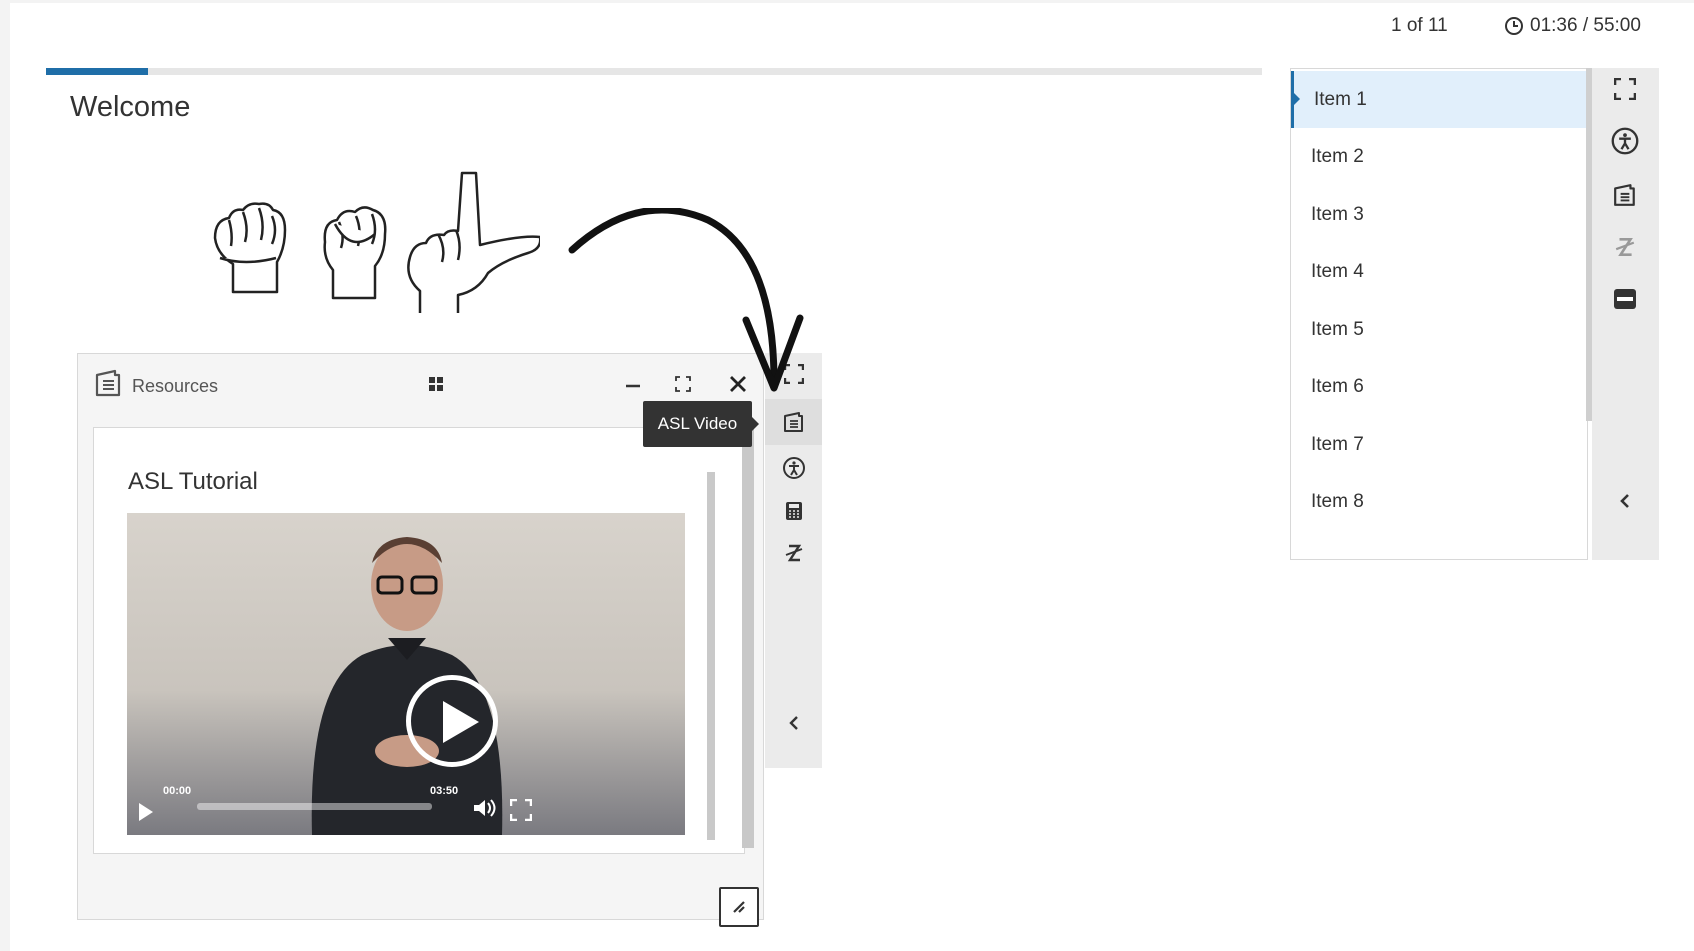 This screenshot has height=951, width=1694. I want to click on item-nav-2: Item 2, so click(1439, 157).